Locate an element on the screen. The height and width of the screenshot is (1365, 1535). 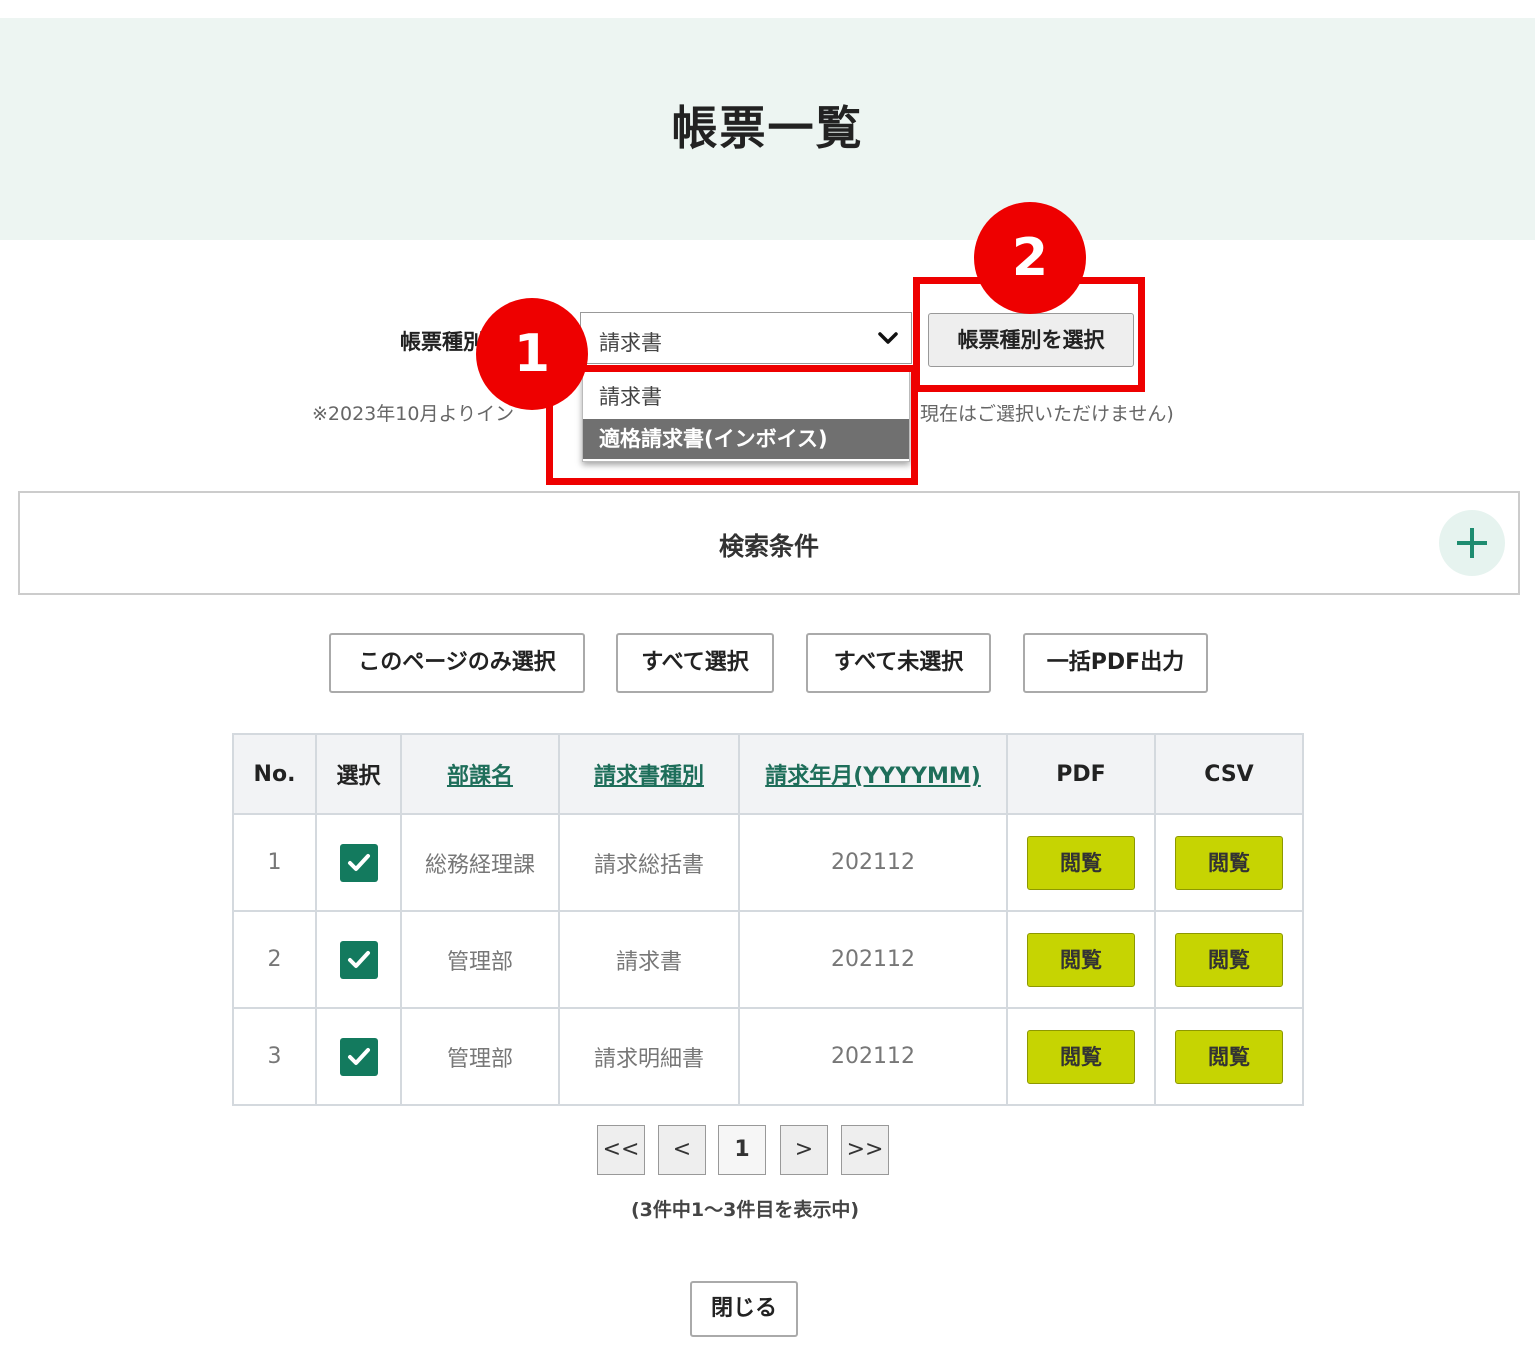
table-header-row: No. 選択 部課名 請求書種別 請求年月(YYYYMM) PDF CSV is located at coordinates (768, 774).